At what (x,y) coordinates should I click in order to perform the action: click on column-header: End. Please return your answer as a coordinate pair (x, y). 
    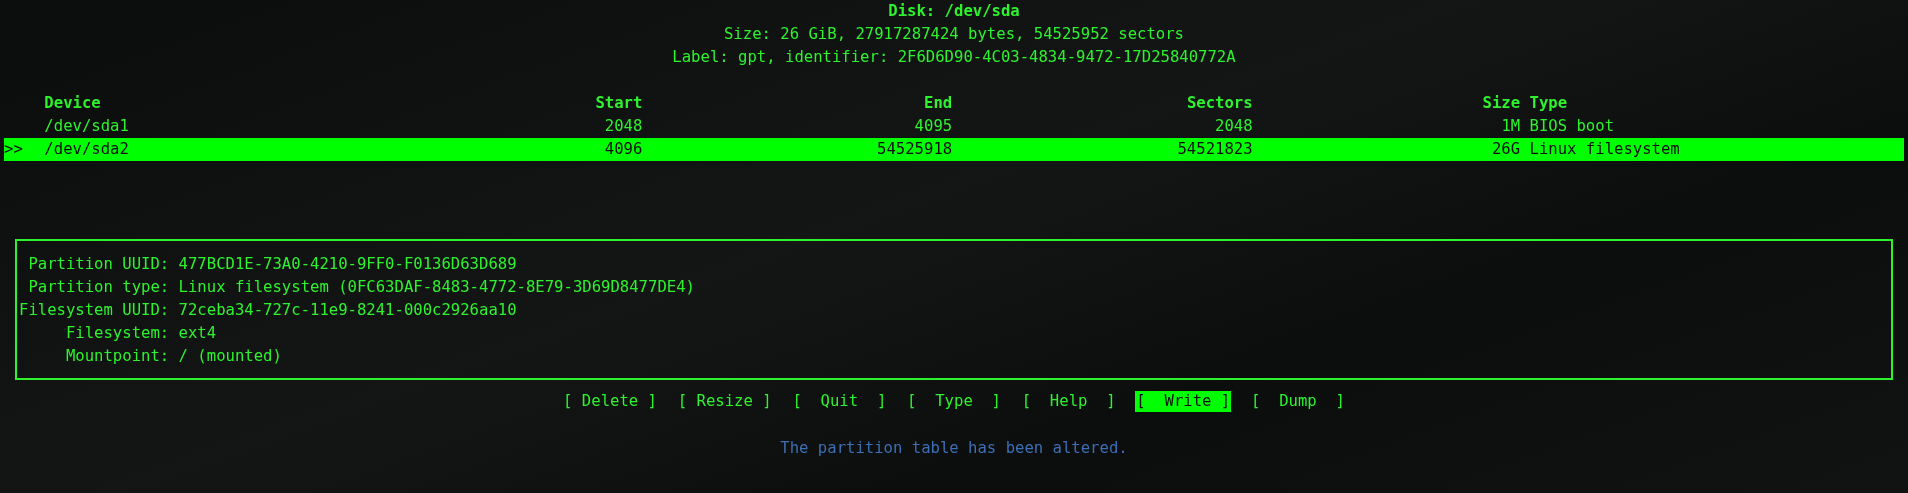
    Looking at the image, I should click on (938, 103).